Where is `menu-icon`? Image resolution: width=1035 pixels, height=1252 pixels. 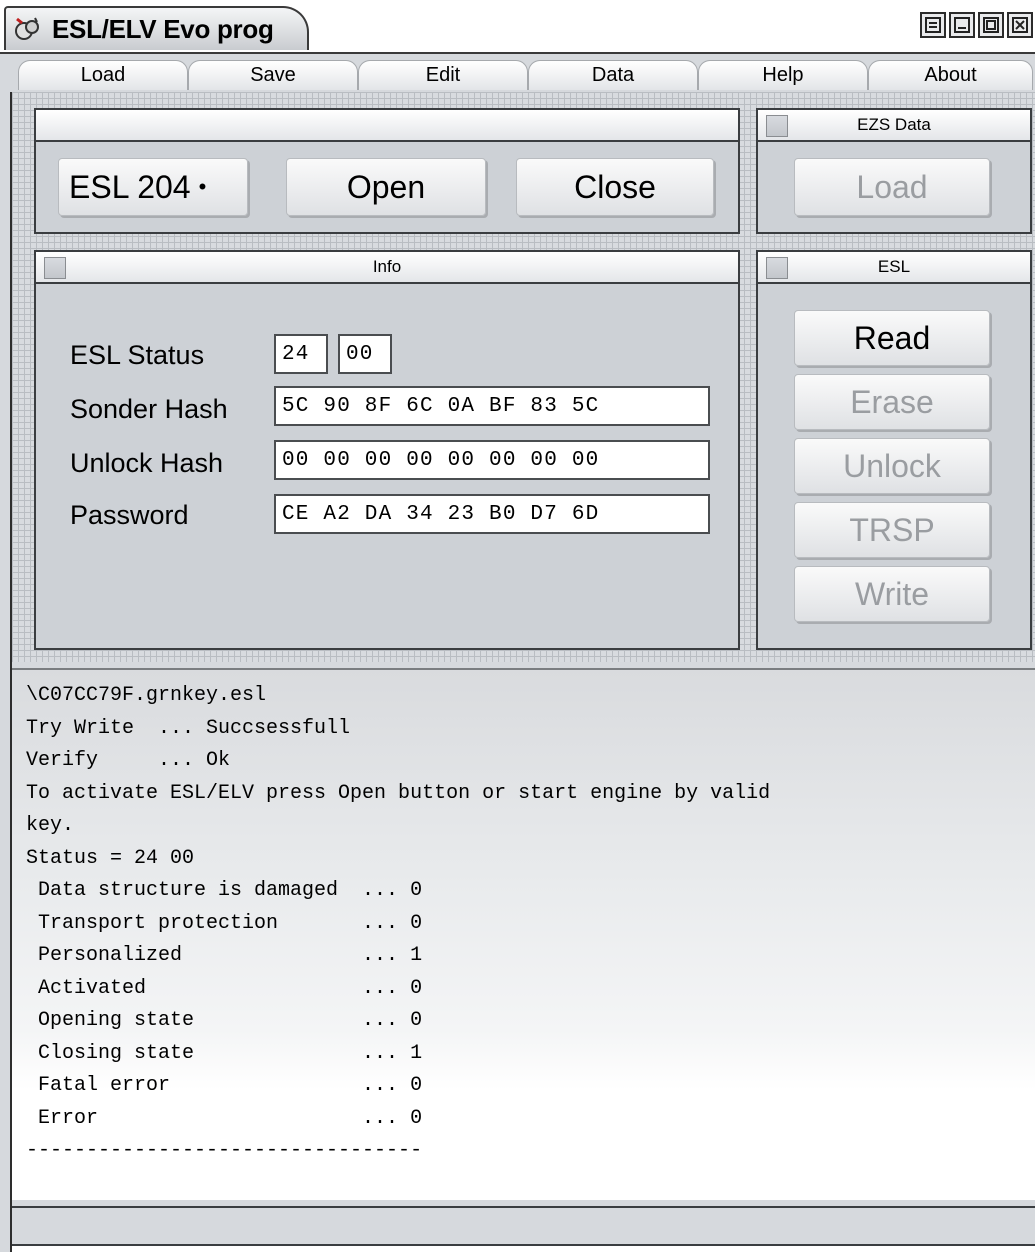 menu-icon is located at coordinates (933, 25).